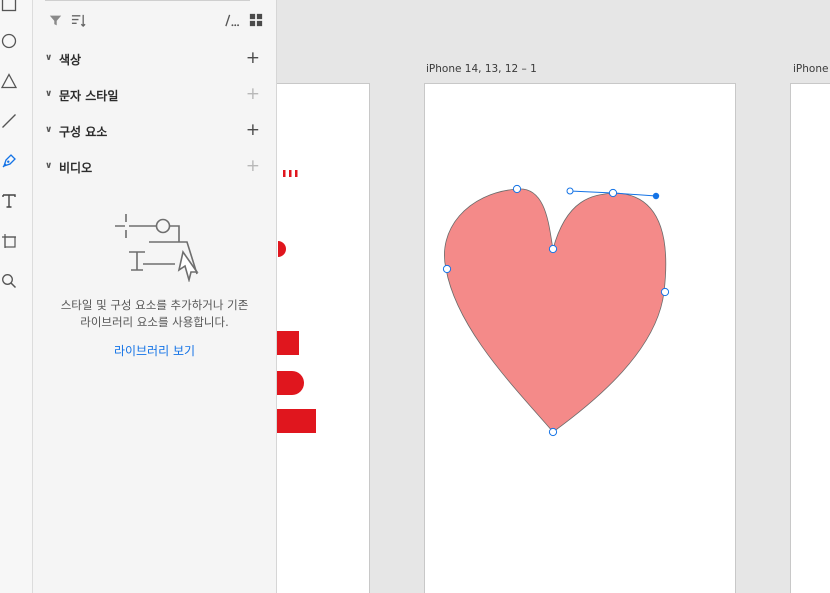 Image resolution: width=830 pixels, height=593 pixels. I want to click on section-character-styles: ∨ 문자 스타일 +, so click(154, 95).